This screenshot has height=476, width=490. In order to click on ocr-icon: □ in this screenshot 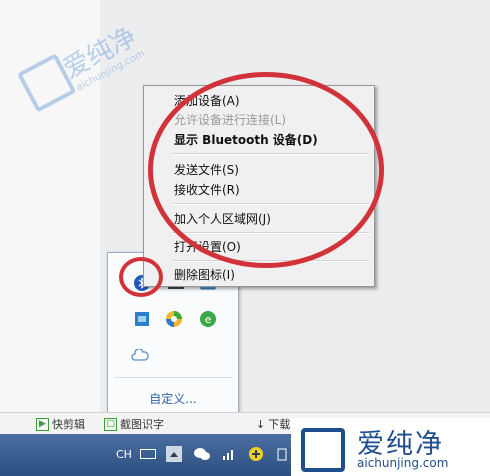, I will do `click(110, 424)`.